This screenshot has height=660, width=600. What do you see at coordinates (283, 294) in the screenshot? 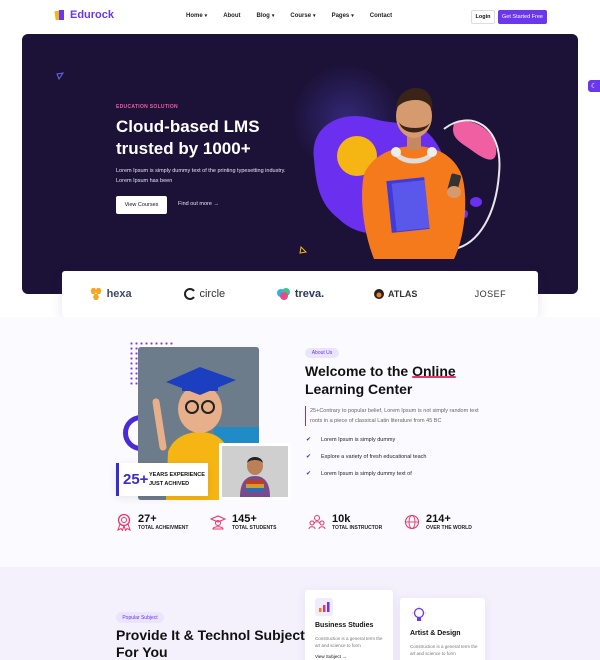
I see `treva-logo-icon` at bounding box center [283, 294].